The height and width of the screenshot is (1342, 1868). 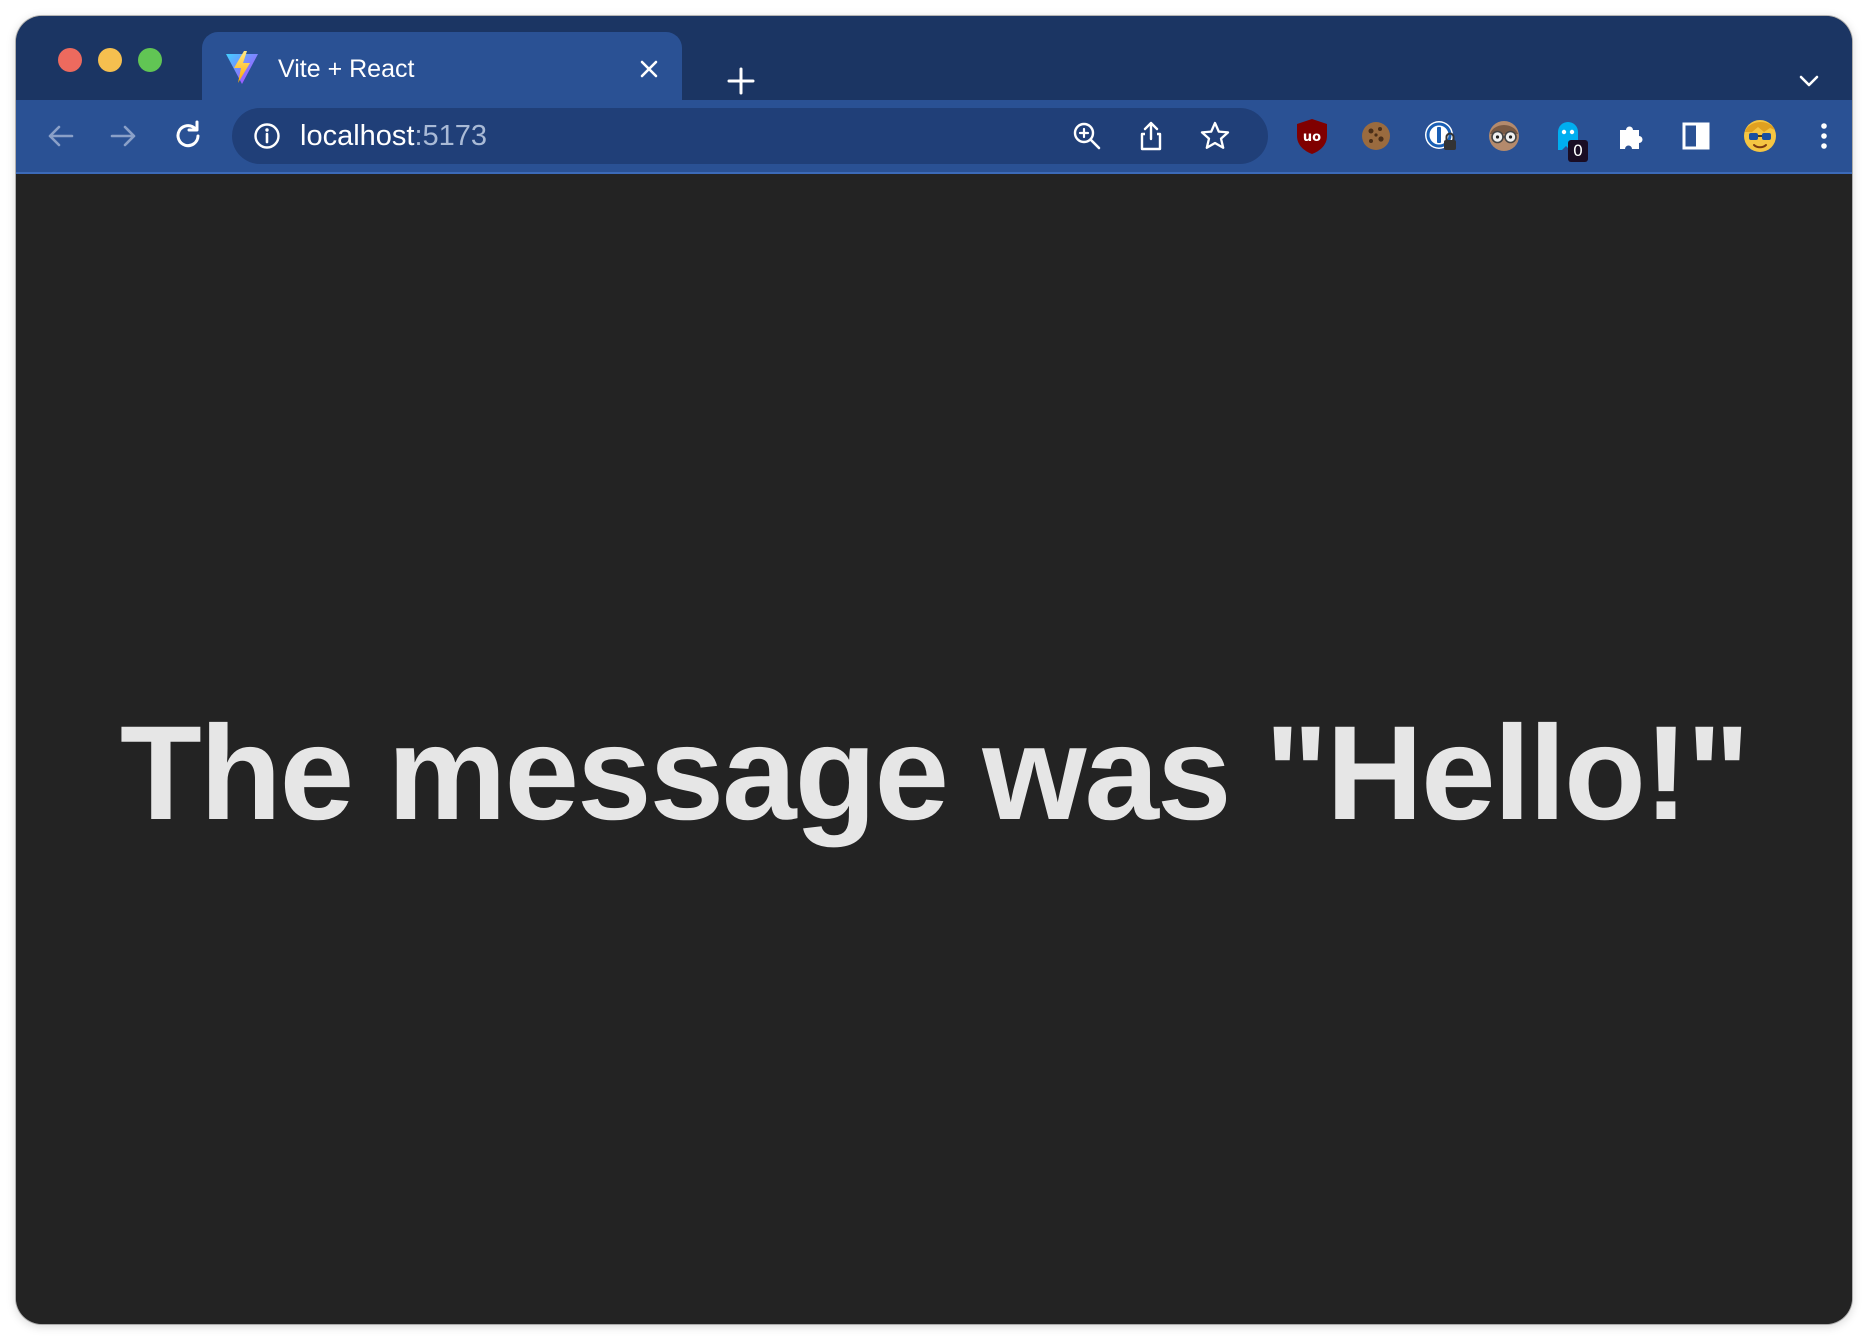 I want to click on browser-toolbar: localhost:5173 uo 0, so click(x=934, y=137).